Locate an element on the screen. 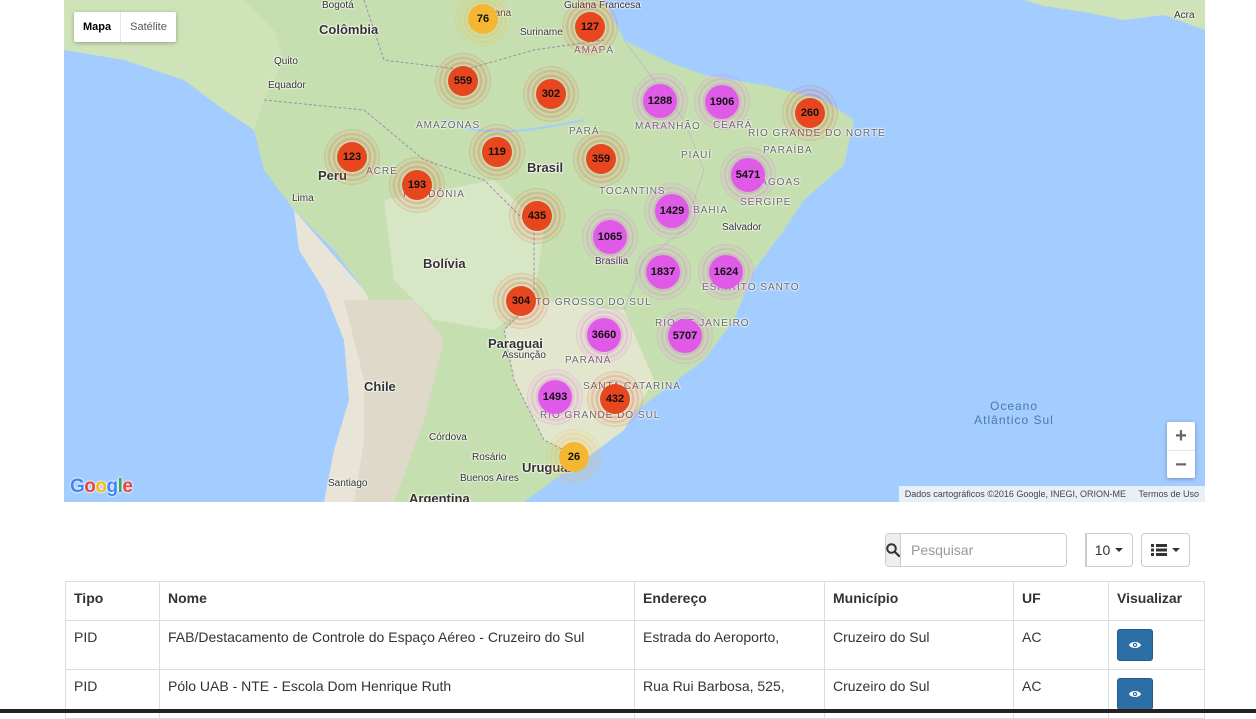 This screenshot has width=1256, height=719. marker-cluster: 1493 is located at coordinates (555, 397).